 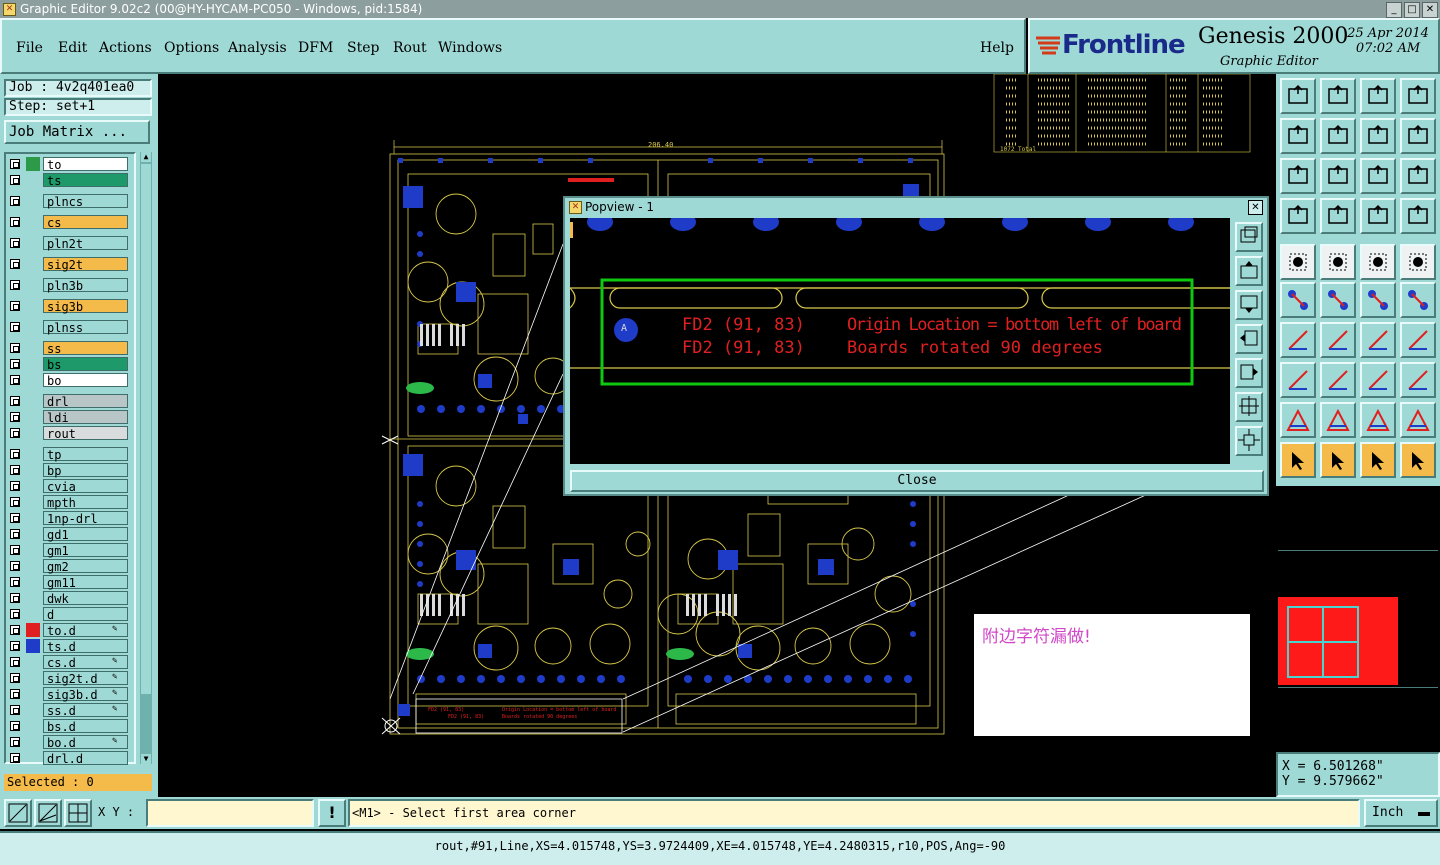 What do you see at coordinates (85, 550) in the screenshot?
I see `layer-name: gm1` at bounding box center [85, 550].